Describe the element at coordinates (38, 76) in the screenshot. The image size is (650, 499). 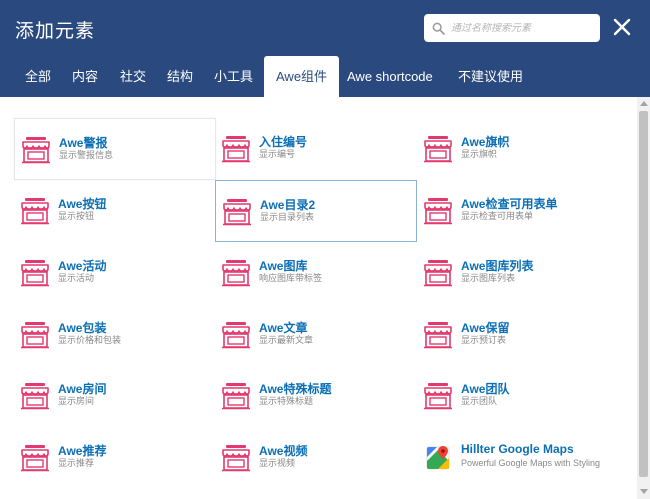
I see `tab-all: 全部` at that location.